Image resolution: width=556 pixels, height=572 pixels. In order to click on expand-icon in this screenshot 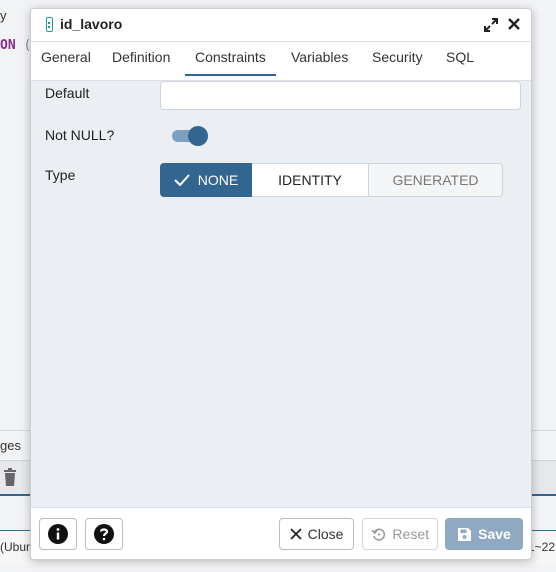, I will do `click(491, 25)`.